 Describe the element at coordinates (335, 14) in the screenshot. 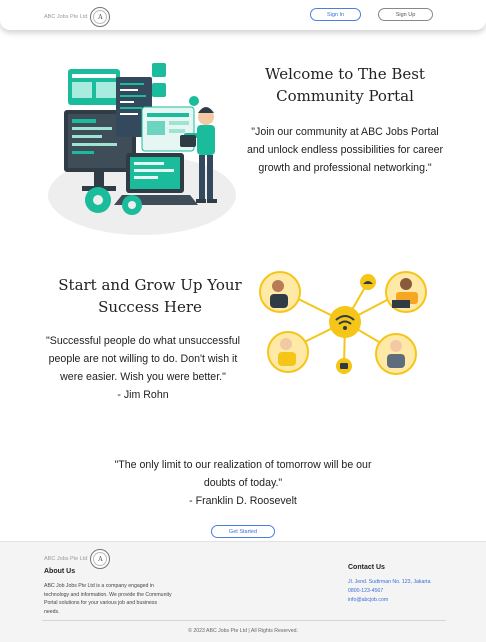

I see `sign-in-button: Sign In` at that location.